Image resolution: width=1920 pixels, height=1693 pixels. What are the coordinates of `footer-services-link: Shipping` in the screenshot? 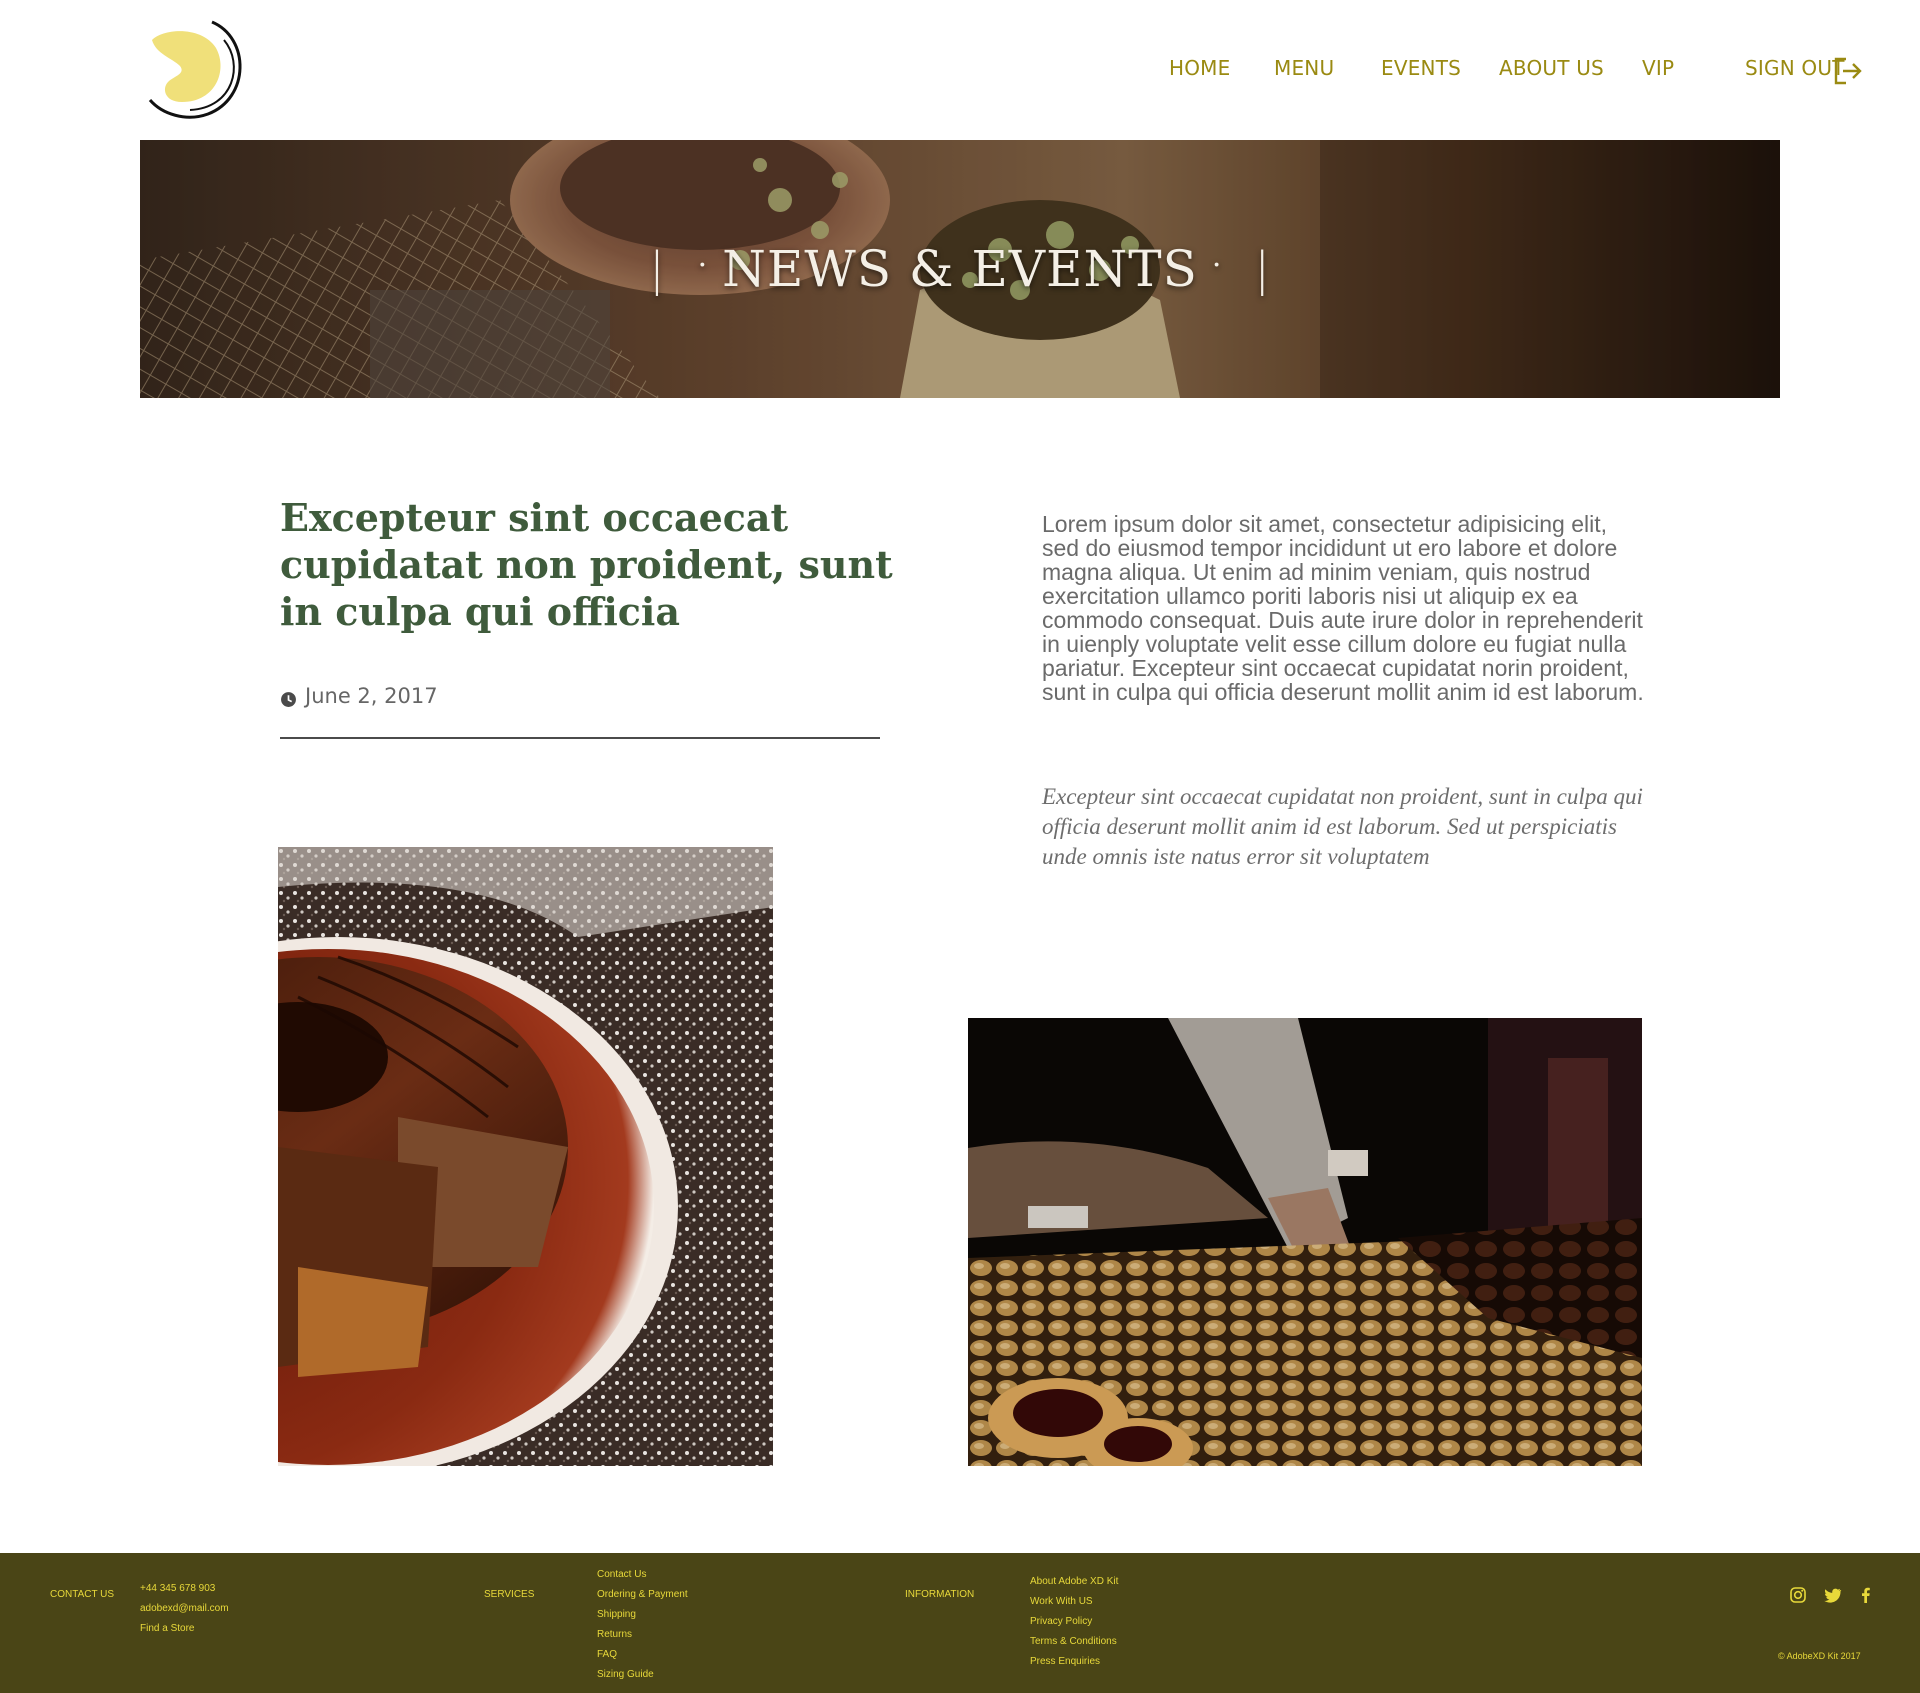 It's located at (616, 1614).